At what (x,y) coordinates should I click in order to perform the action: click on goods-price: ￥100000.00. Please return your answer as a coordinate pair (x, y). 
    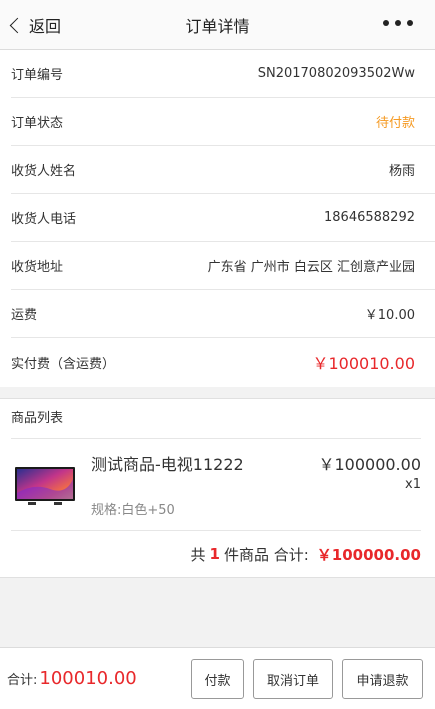
    Looking at the image, I should click on (369, 464).